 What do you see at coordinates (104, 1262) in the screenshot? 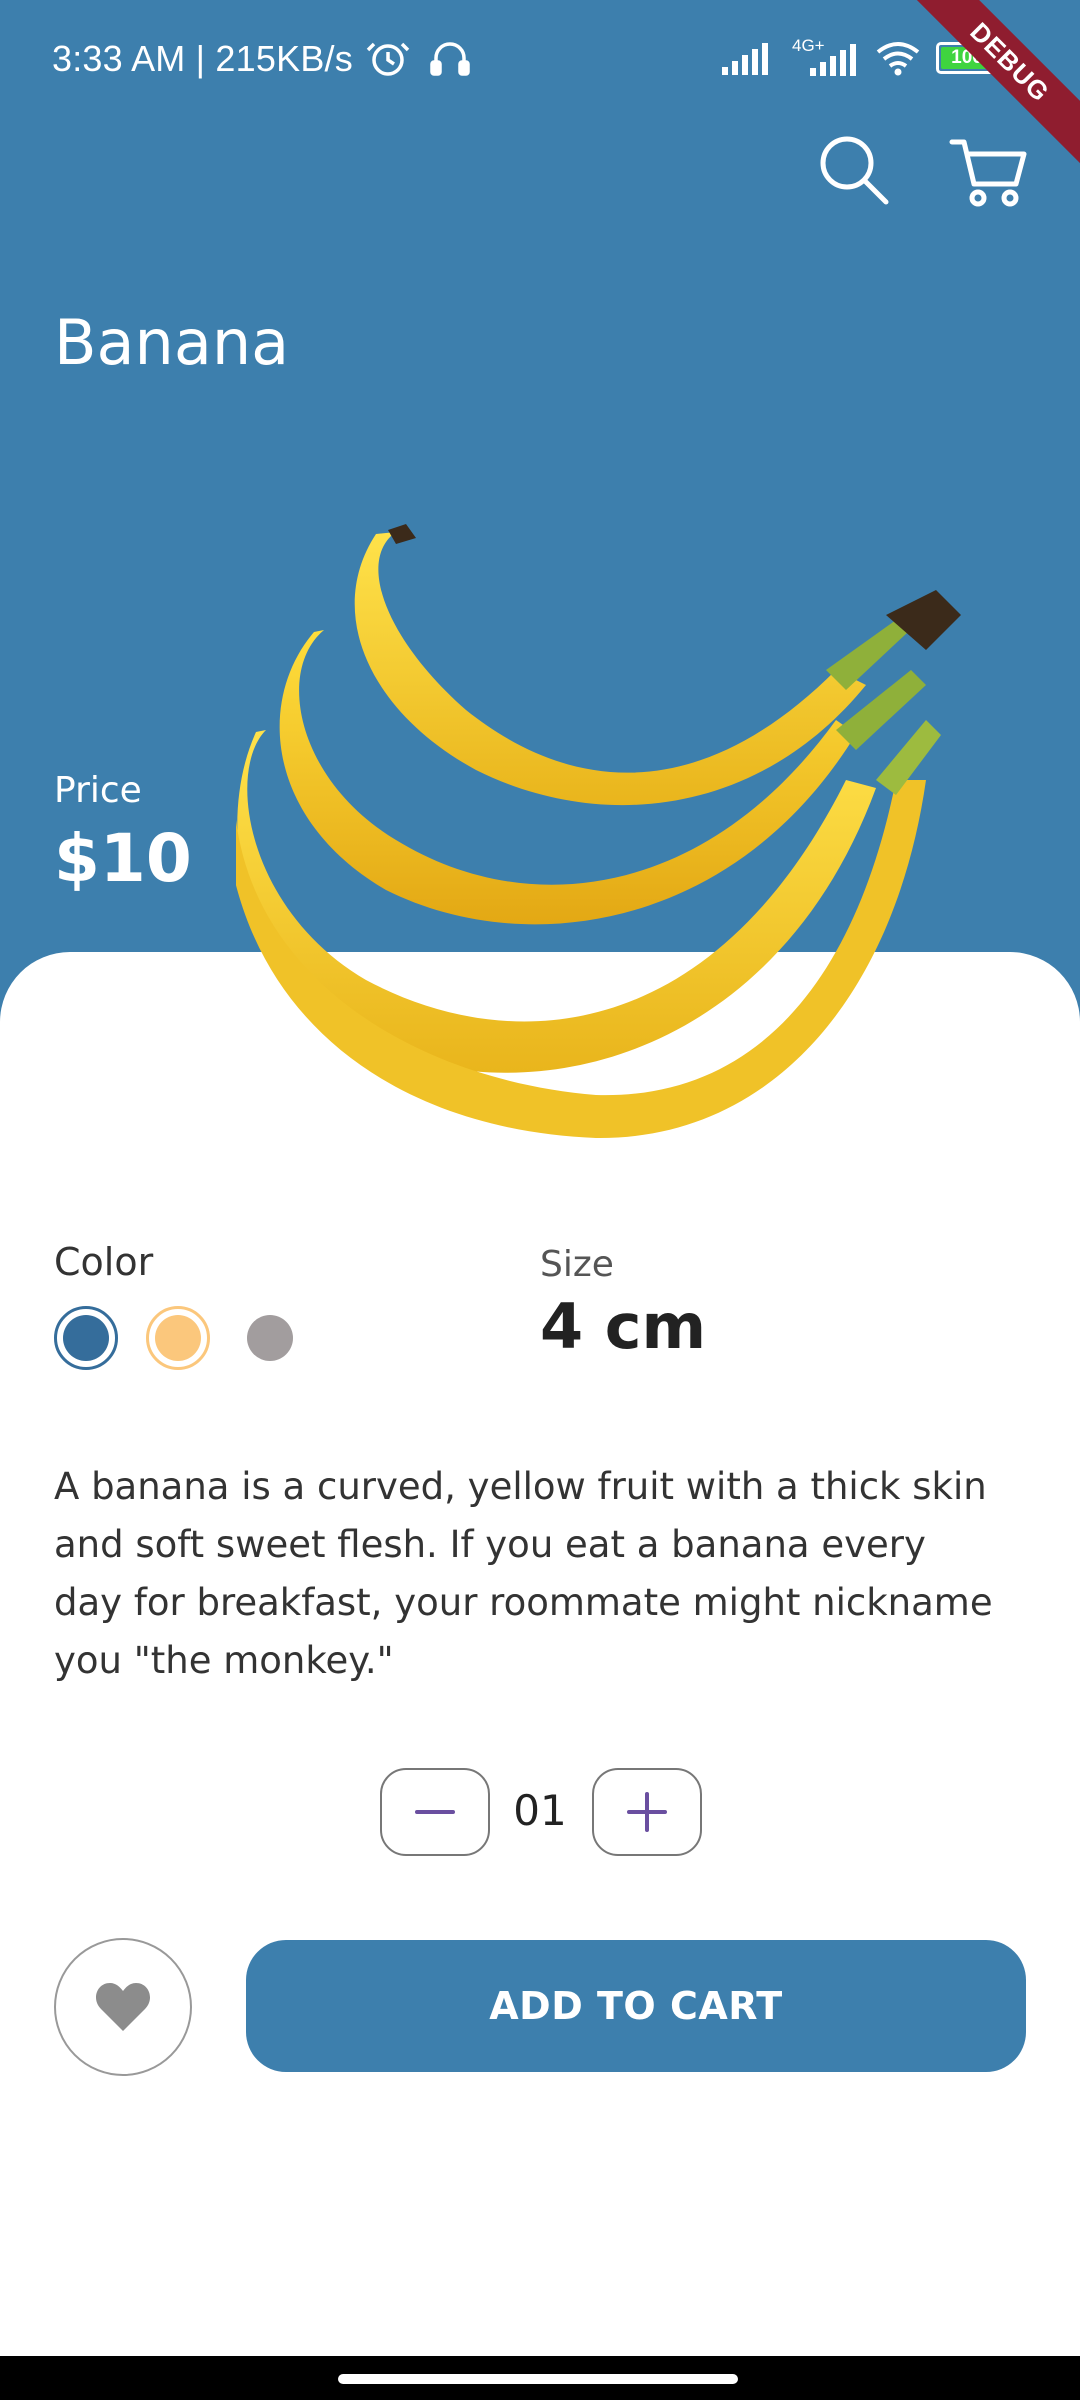
I see `color-label: Color` at bounding box center [104, 1262].